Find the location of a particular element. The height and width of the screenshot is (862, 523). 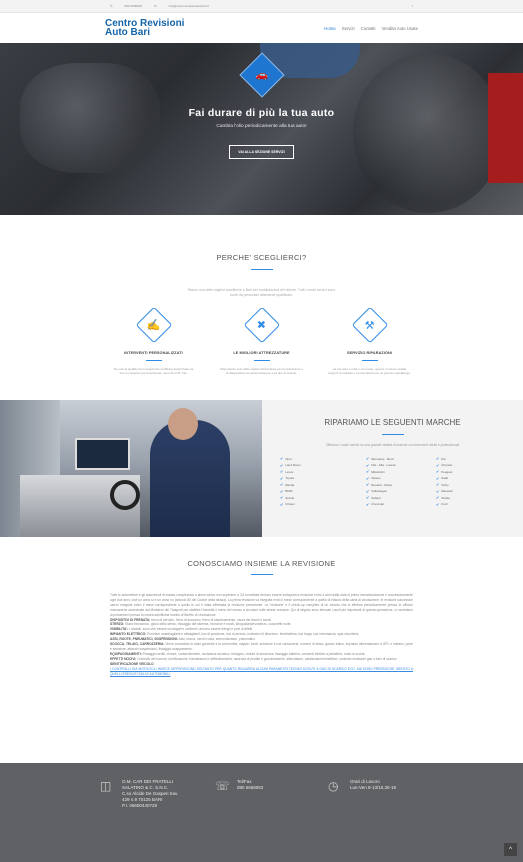

map-icon: ◫ is located at coordinates (106, 786).